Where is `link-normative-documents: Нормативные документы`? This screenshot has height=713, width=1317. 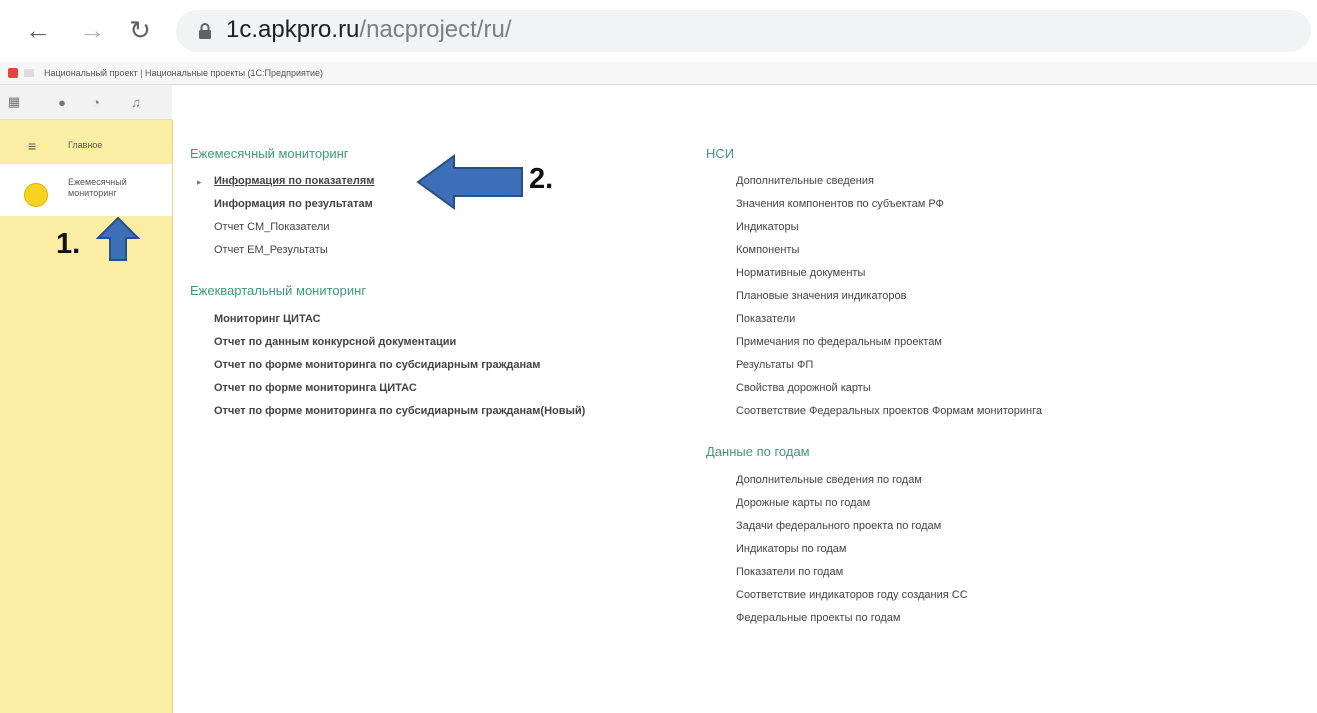 link-normative-documents: Нормативные документы is located at coordinates (800, 273).